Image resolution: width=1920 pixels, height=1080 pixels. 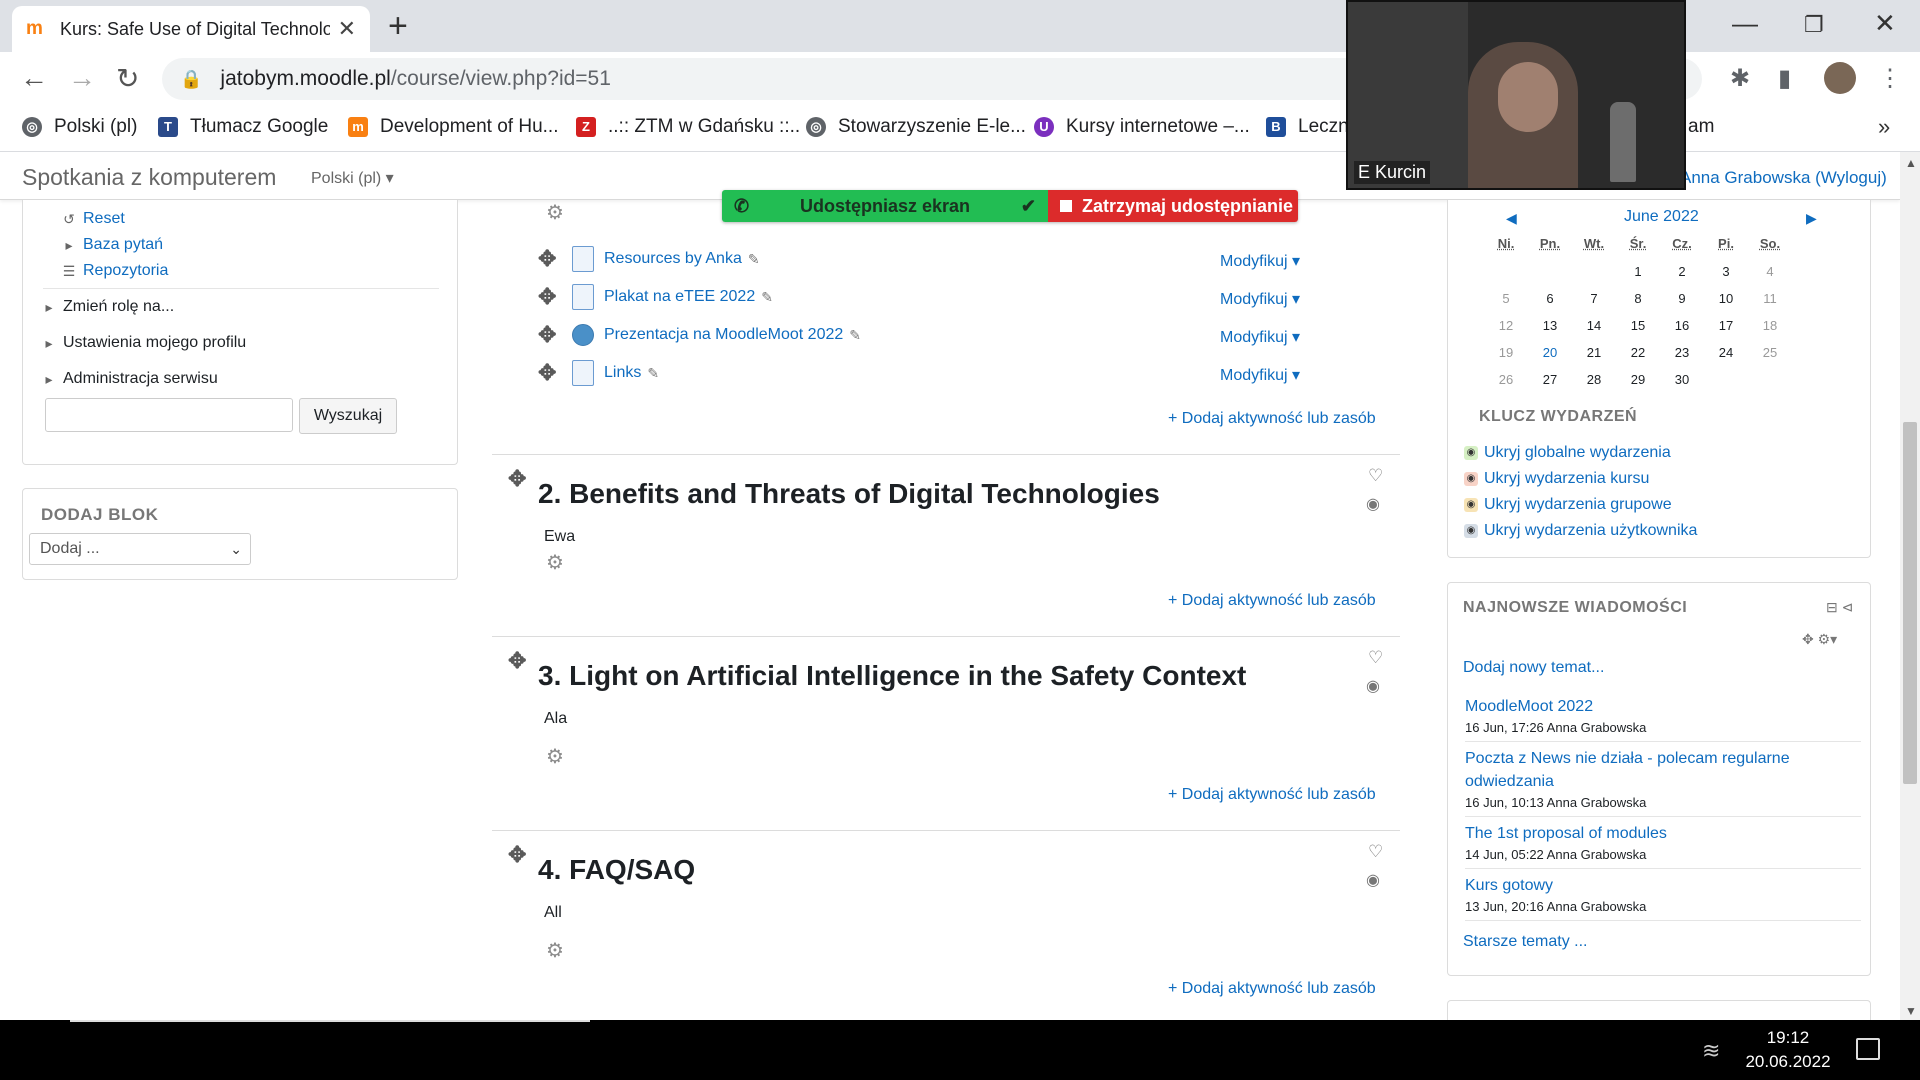 I want to click on calendar-day: 29, so click(x=1638, y=379).